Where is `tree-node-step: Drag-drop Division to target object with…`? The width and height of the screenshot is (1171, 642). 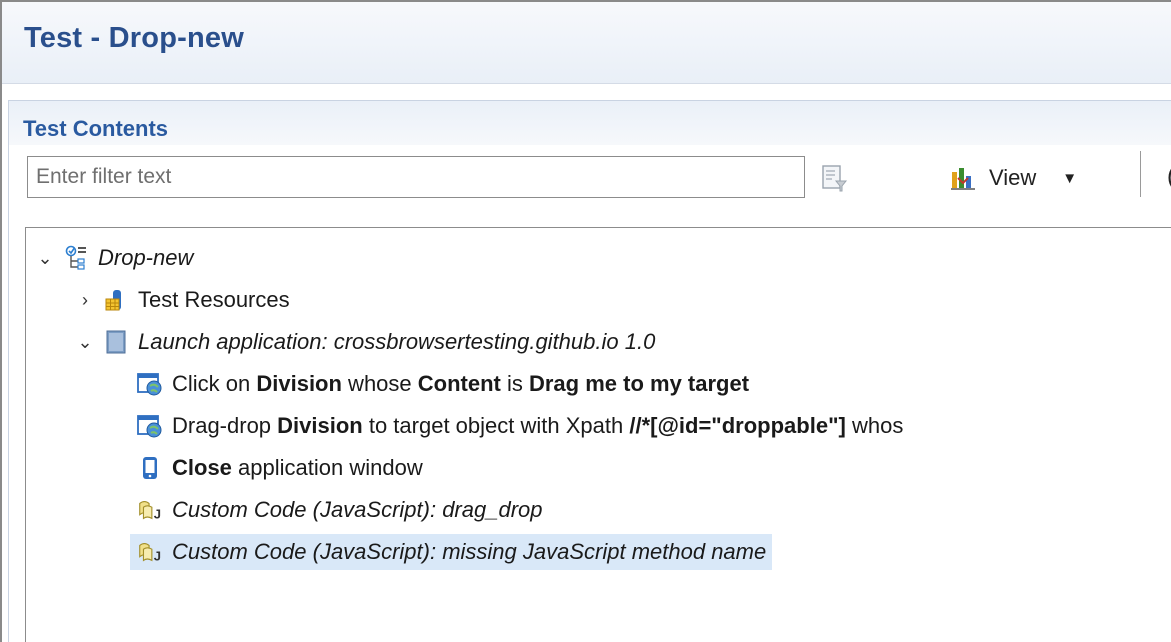
tree-node-step: Drag-drop Division to target object with… is located at coordinates (516, 426).